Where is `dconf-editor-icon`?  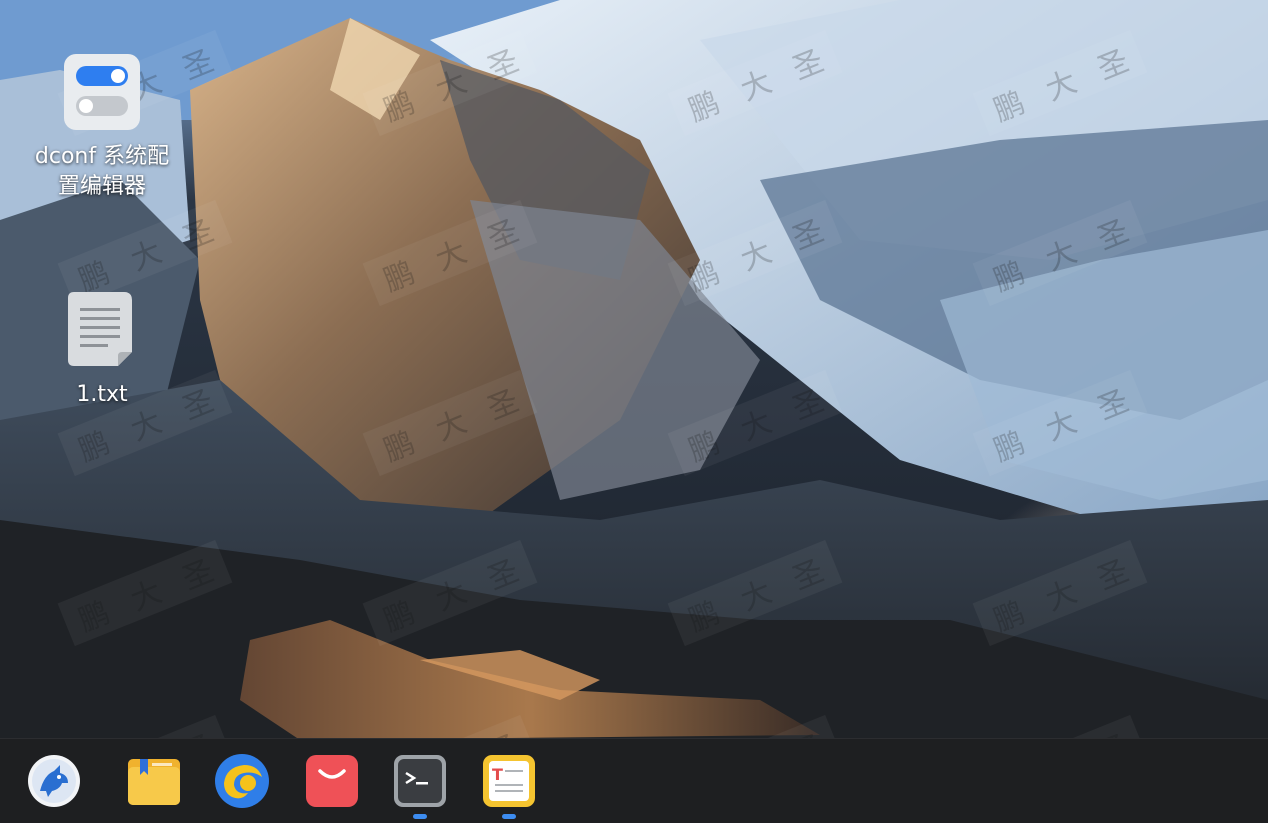
dconf-editor-icon is located at coordinates (102, 92).